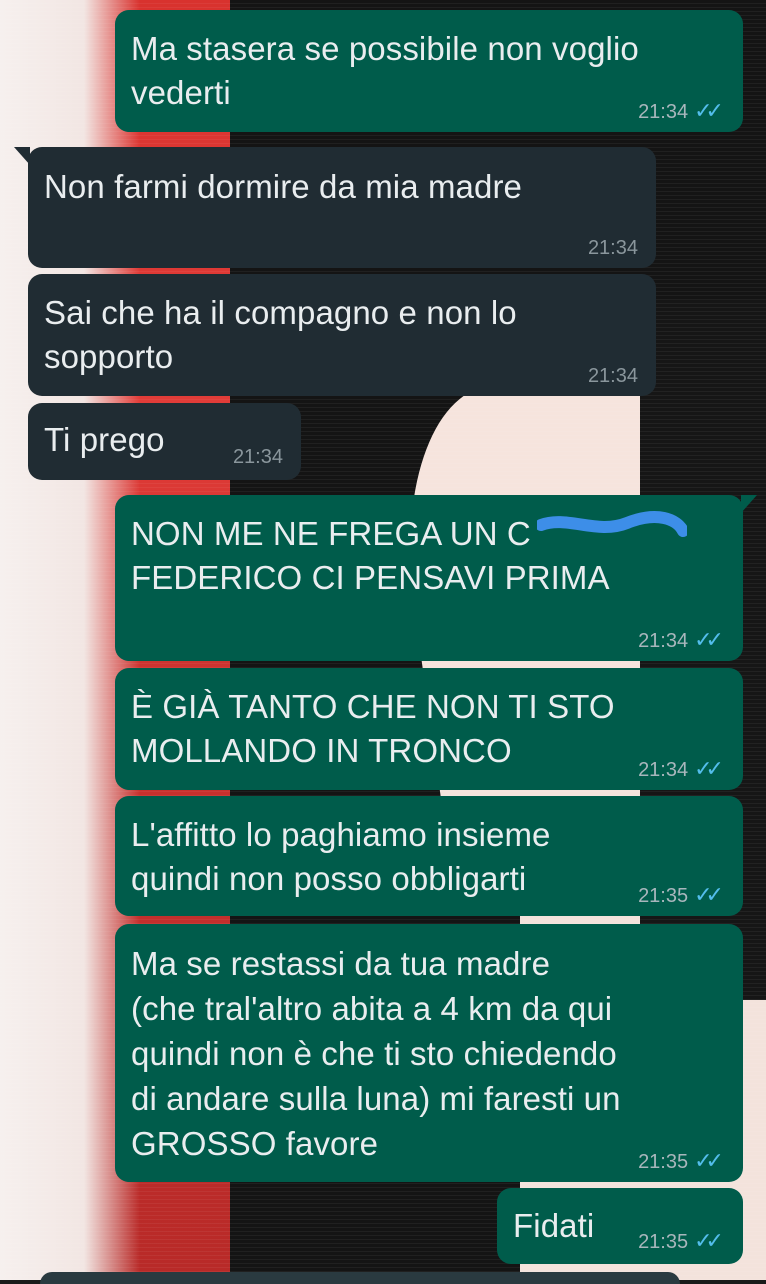 The width and height of the screenshot is (766, 1284). What do you see at coordinates (360, 1278) in the screenshot?
I see `message-input-bar` at bounding box center [360, 1278].